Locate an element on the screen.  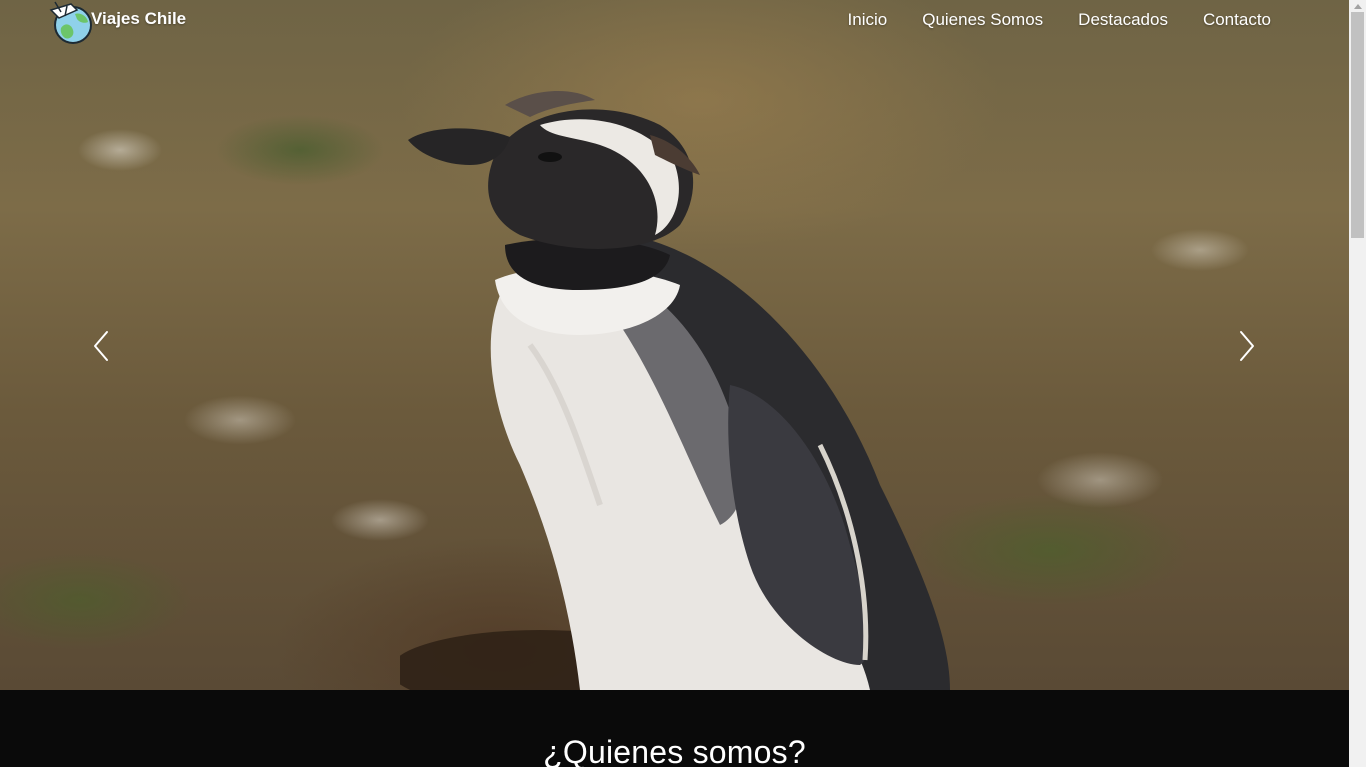
nav-link-inicio: Inicio is located at coordinates (868, 20).